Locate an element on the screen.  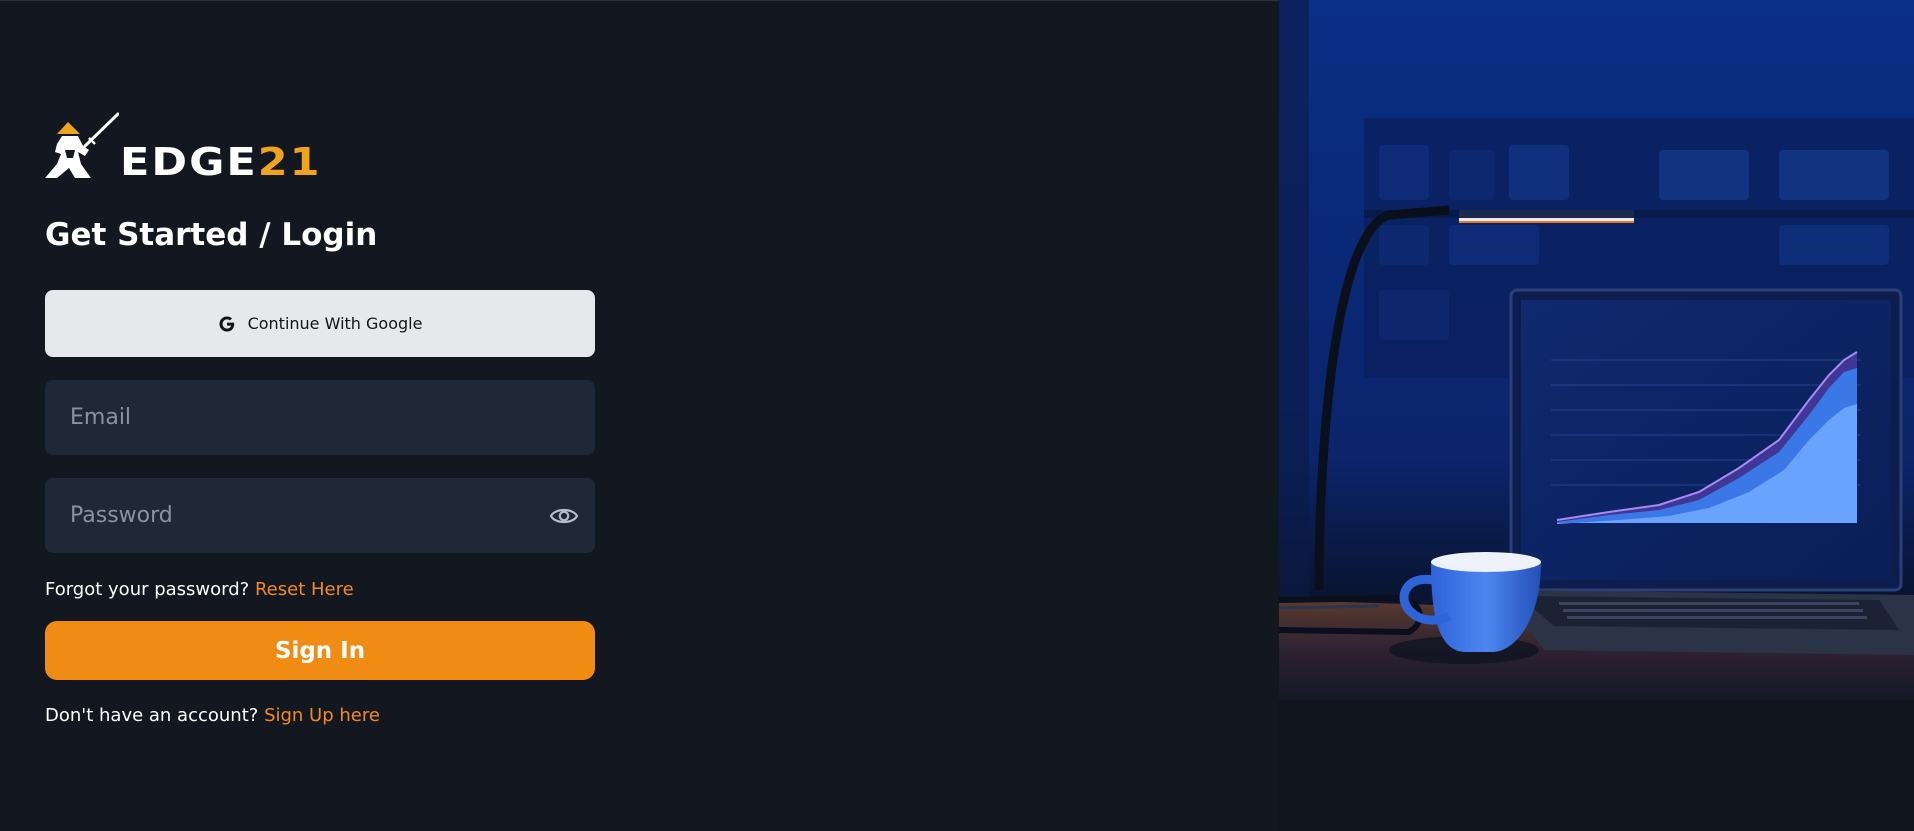
email-field-container is located at coordinates (320, 417).